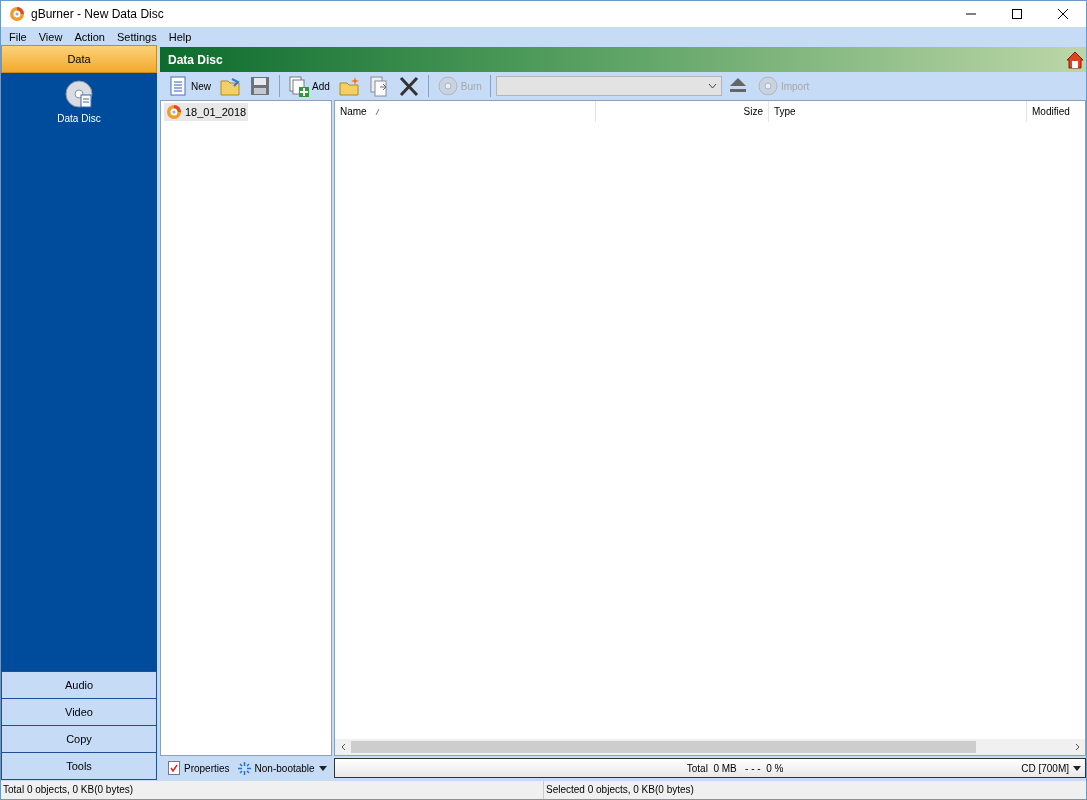 Image resolution: width=1087 pixels, height=800 pixels. Describe the element at coordinates (1017, 14) in the screenshot. I see `maximize-icon` at that location.